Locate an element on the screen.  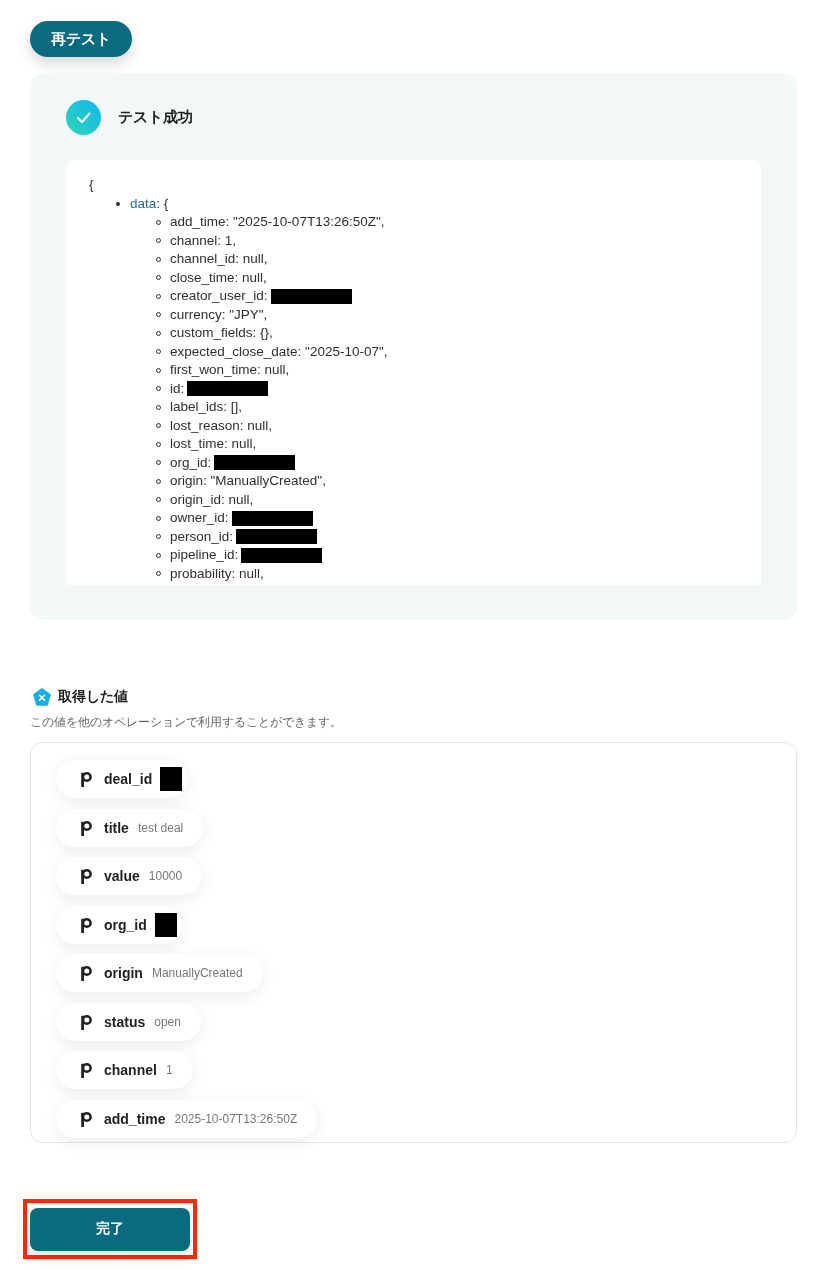
value-name: origin is located at coordinates (123, 973).